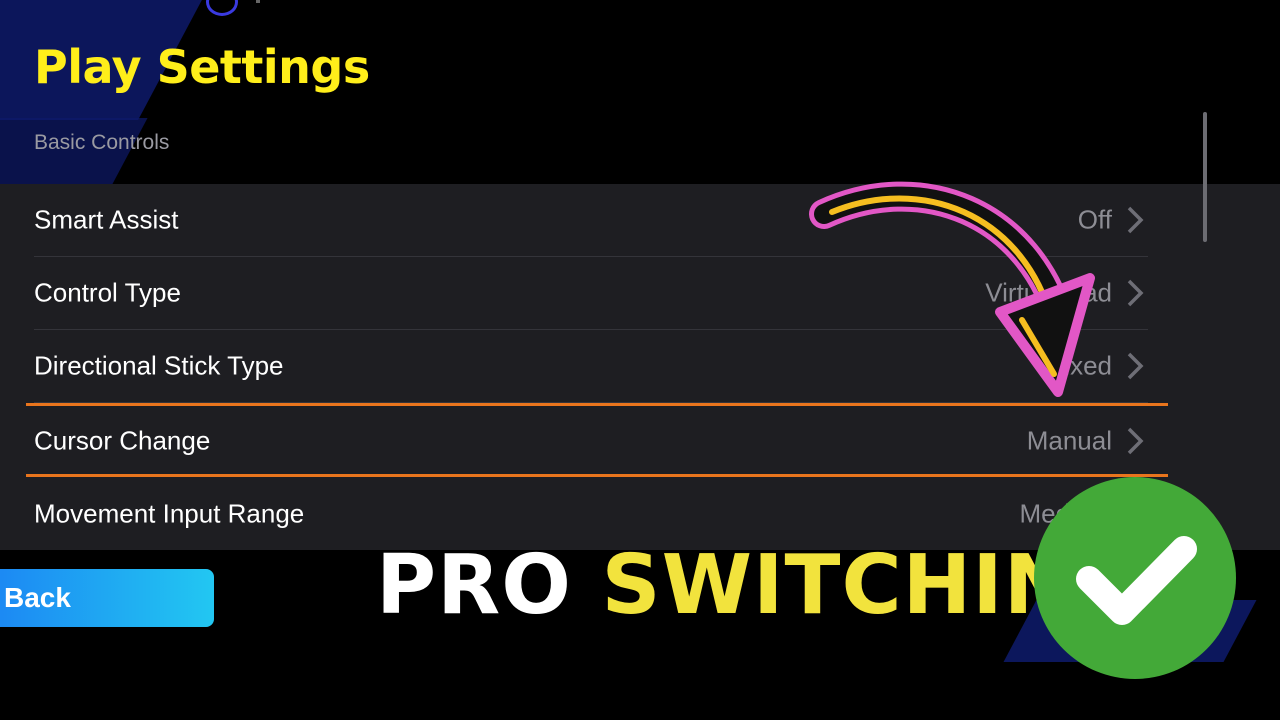  What do you see at coordinates (597, 475) in the screenshot?
I see `selection-highlight-bottom` at bounding box center [597, 475].